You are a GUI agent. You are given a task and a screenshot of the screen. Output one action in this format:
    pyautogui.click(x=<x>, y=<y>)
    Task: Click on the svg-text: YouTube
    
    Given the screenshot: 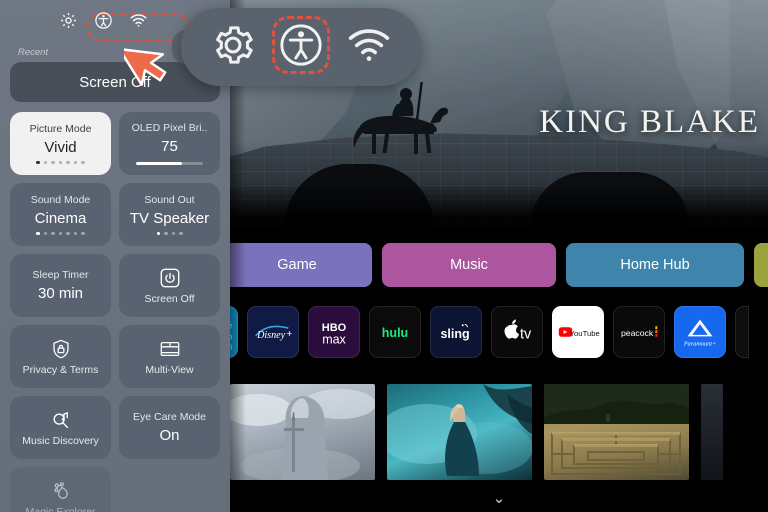 What is the action you would take?
    pyautogui.click(x=585, y=333)
    